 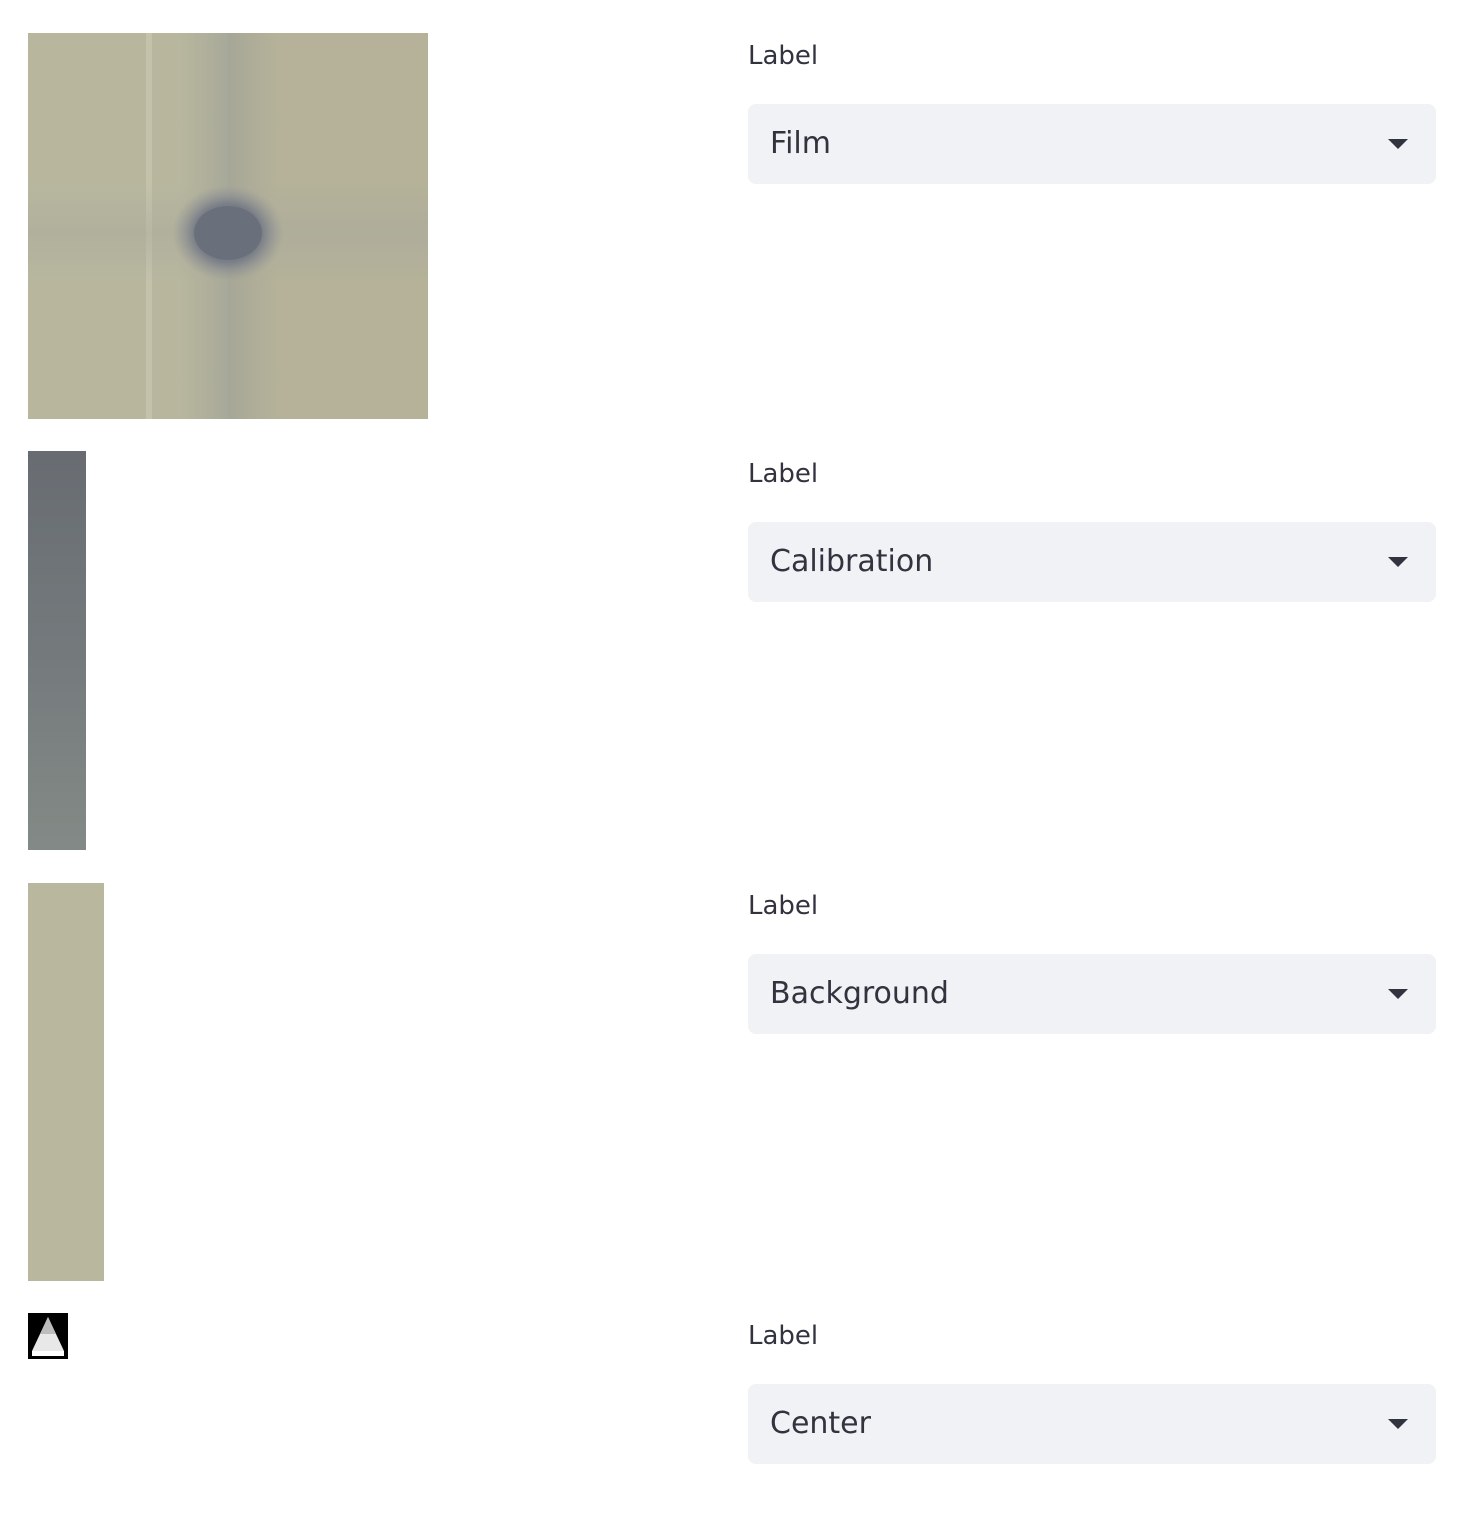 What do you see at coordinates (1092, 994) in the screenshot?
I see `label-select-background: Background` at bounding box center [1092, 994].